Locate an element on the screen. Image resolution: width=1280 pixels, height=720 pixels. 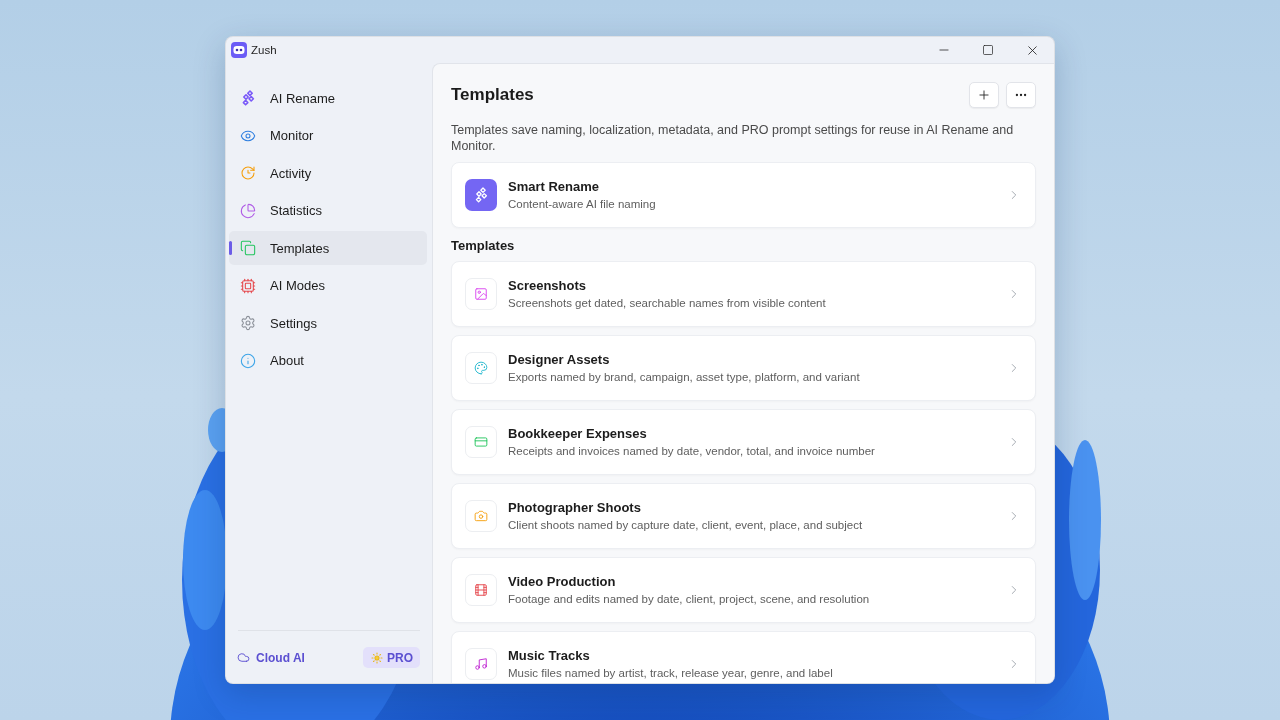
template-card: Music Tracks Music files named by artist, track, release year, genre, and label is located at coordinates (743, 657).